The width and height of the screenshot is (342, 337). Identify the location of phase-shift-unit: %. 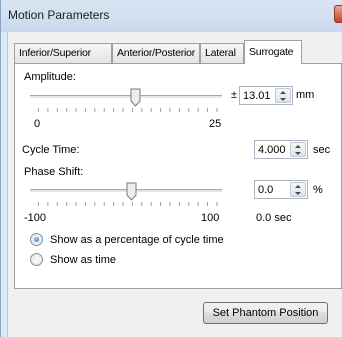
(318, 190).